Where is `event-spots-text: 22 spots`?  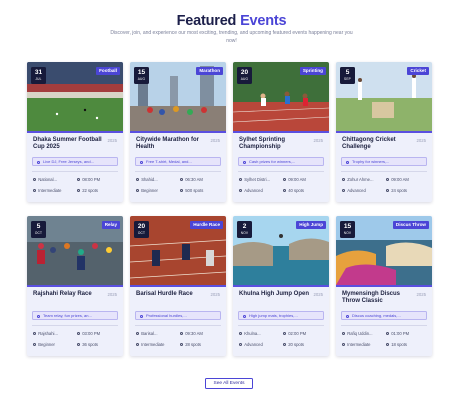 event-spots-text: 22 spots is located at coordinates (90, 190).